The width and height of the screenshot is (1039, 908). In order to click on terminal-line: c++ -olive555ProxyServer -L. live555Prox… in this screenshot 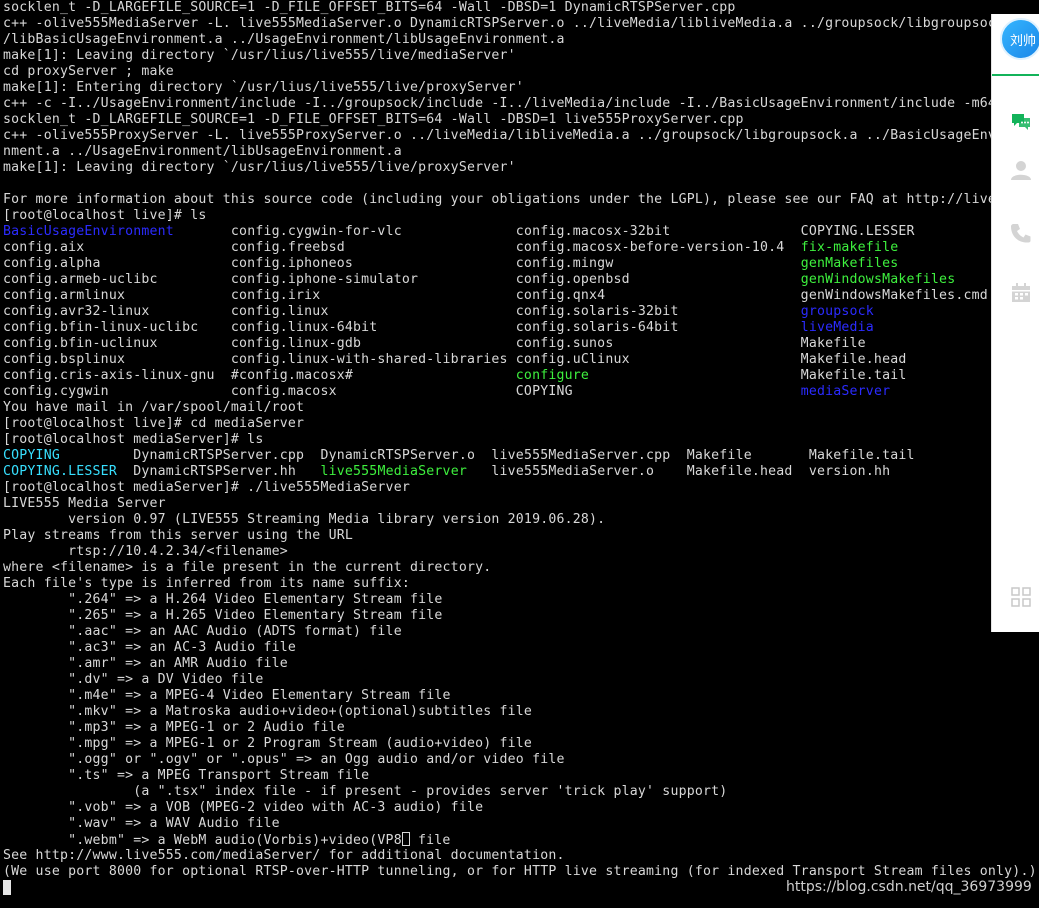, I will do `click(521, 136)`.